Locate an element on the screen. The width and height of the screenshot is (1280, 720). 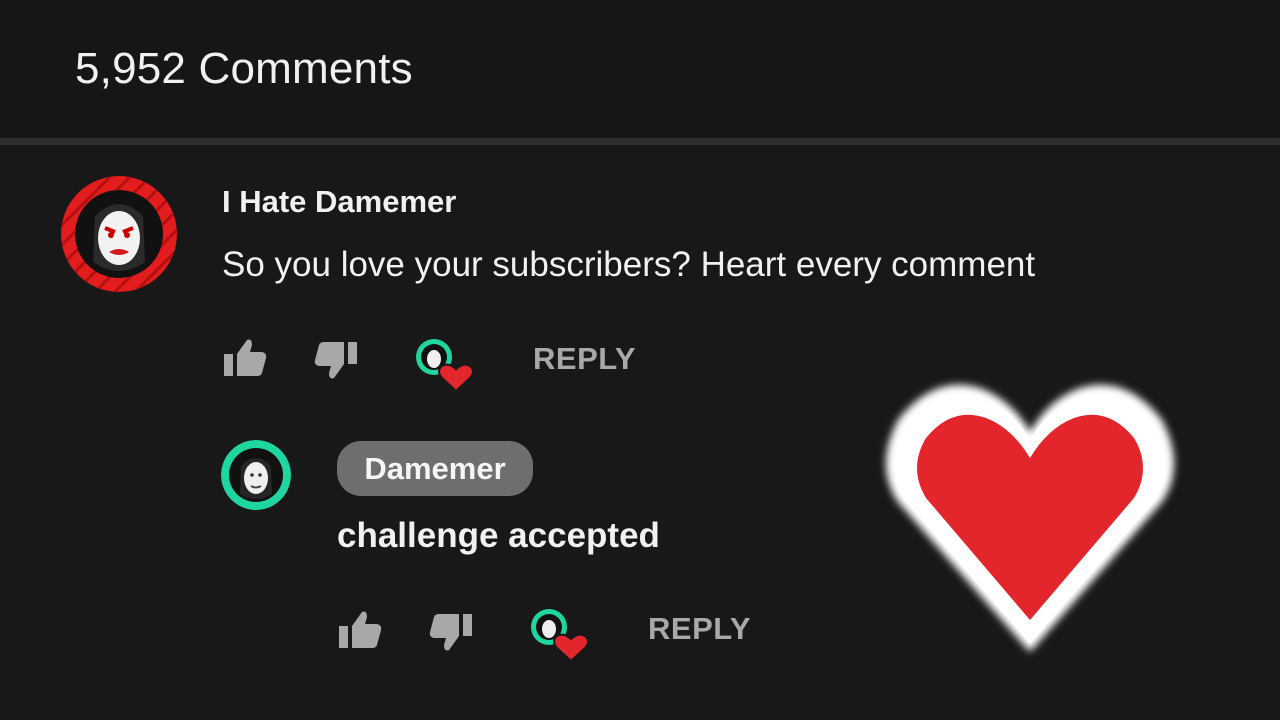
big-heart-overlay is located at coordinates (1030, 519).